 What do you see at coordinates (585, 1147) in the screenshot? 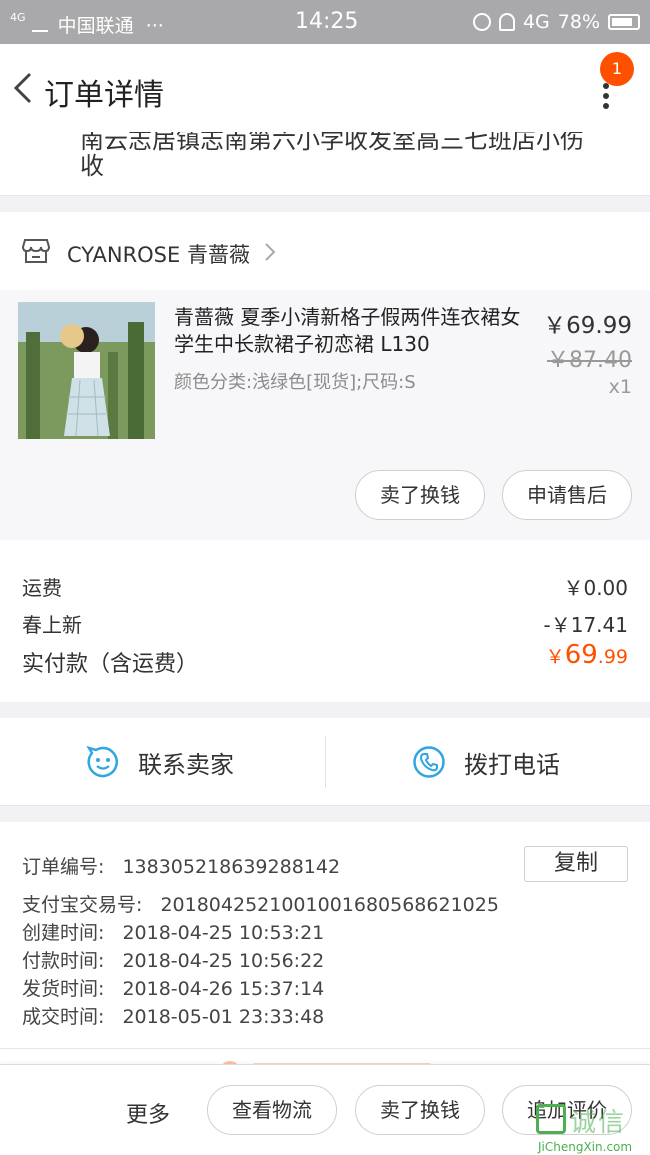
I see `watermark-url: JiChengXin.com` at bounding box center [585, 1147].